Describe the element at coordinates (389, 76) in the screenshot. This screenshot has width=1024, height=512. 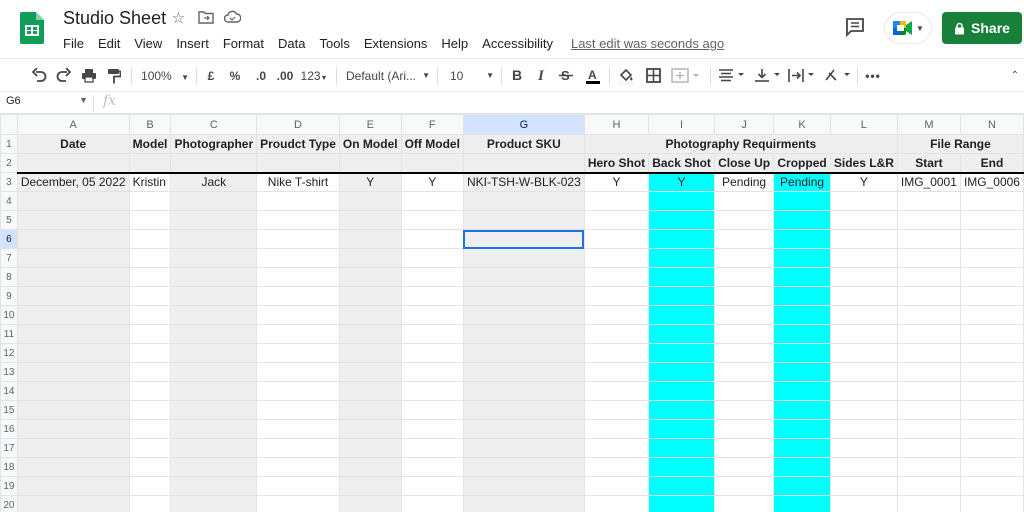
I see `font-family-select: Default (Ari... ▼` at that location.